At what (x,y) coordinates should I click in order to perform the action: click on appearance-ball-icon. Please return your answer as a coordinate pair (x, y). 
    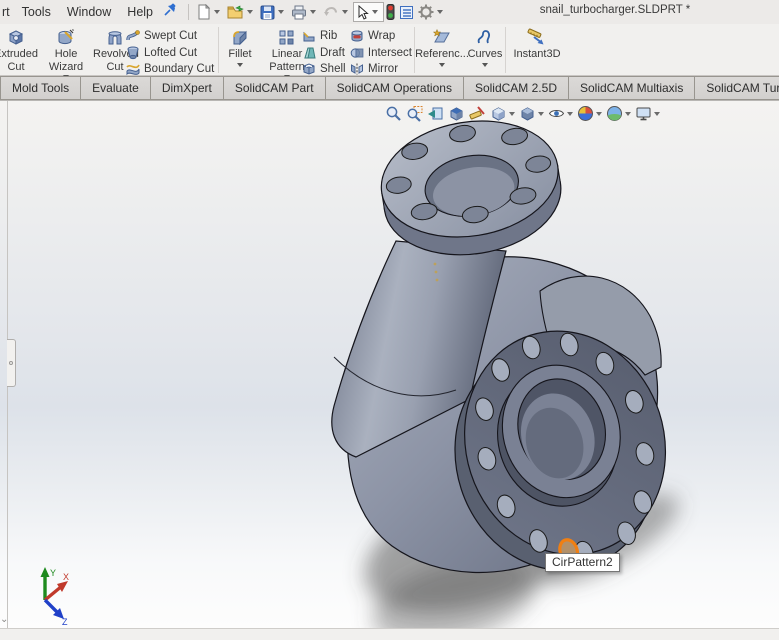
    Looking at the image, I should click on (585, 113).